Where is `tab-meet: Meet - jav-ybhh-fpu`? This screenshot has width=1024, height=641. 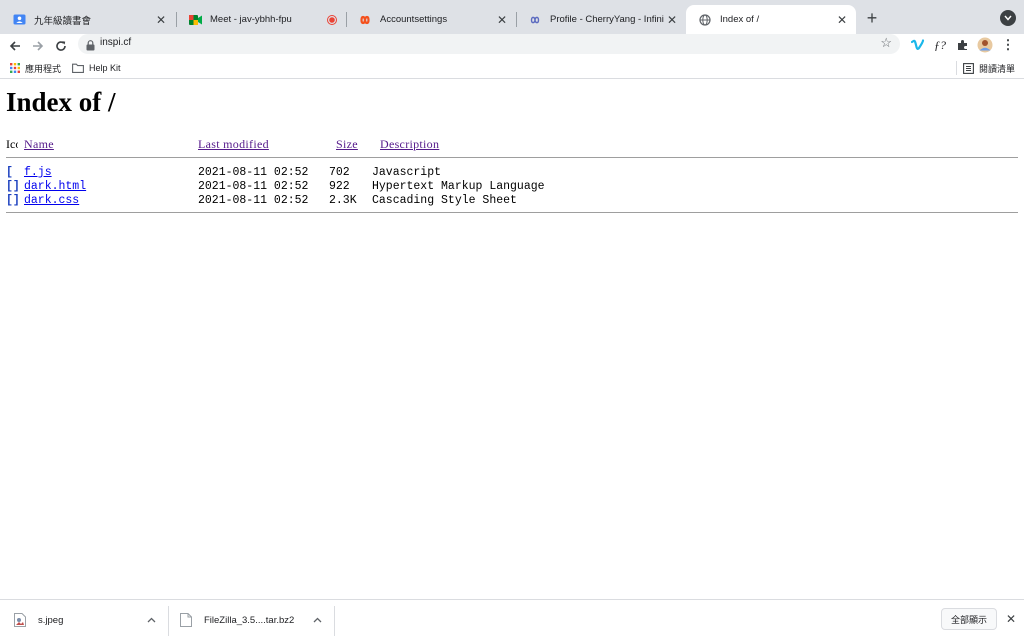 tab-meet: Meet - jav-ybhh-fpu is located at coordinates (261, 19).